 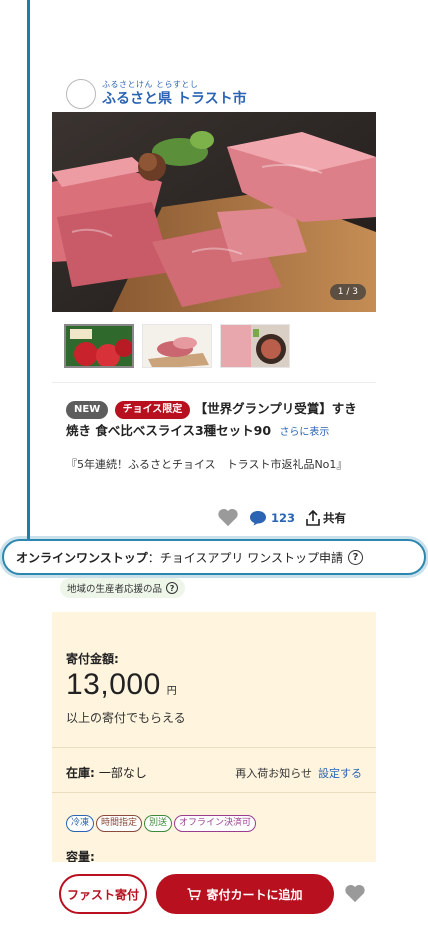 I want to click on stock-status: 在庫: 一部なし, so click(x=106, y=772).